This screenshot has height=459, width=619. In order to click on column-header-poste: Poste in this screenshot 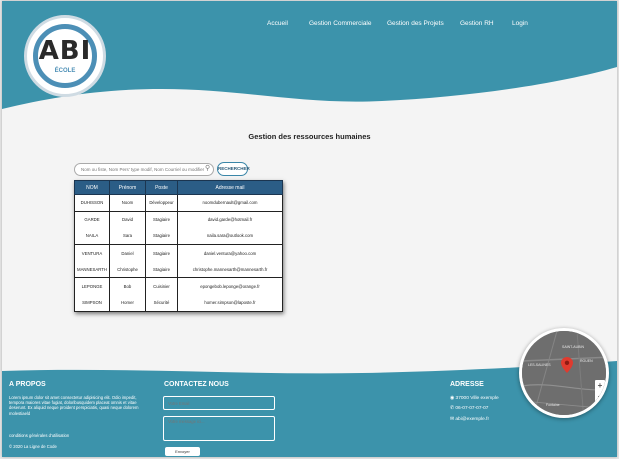, I will do `click(161, 187)`.